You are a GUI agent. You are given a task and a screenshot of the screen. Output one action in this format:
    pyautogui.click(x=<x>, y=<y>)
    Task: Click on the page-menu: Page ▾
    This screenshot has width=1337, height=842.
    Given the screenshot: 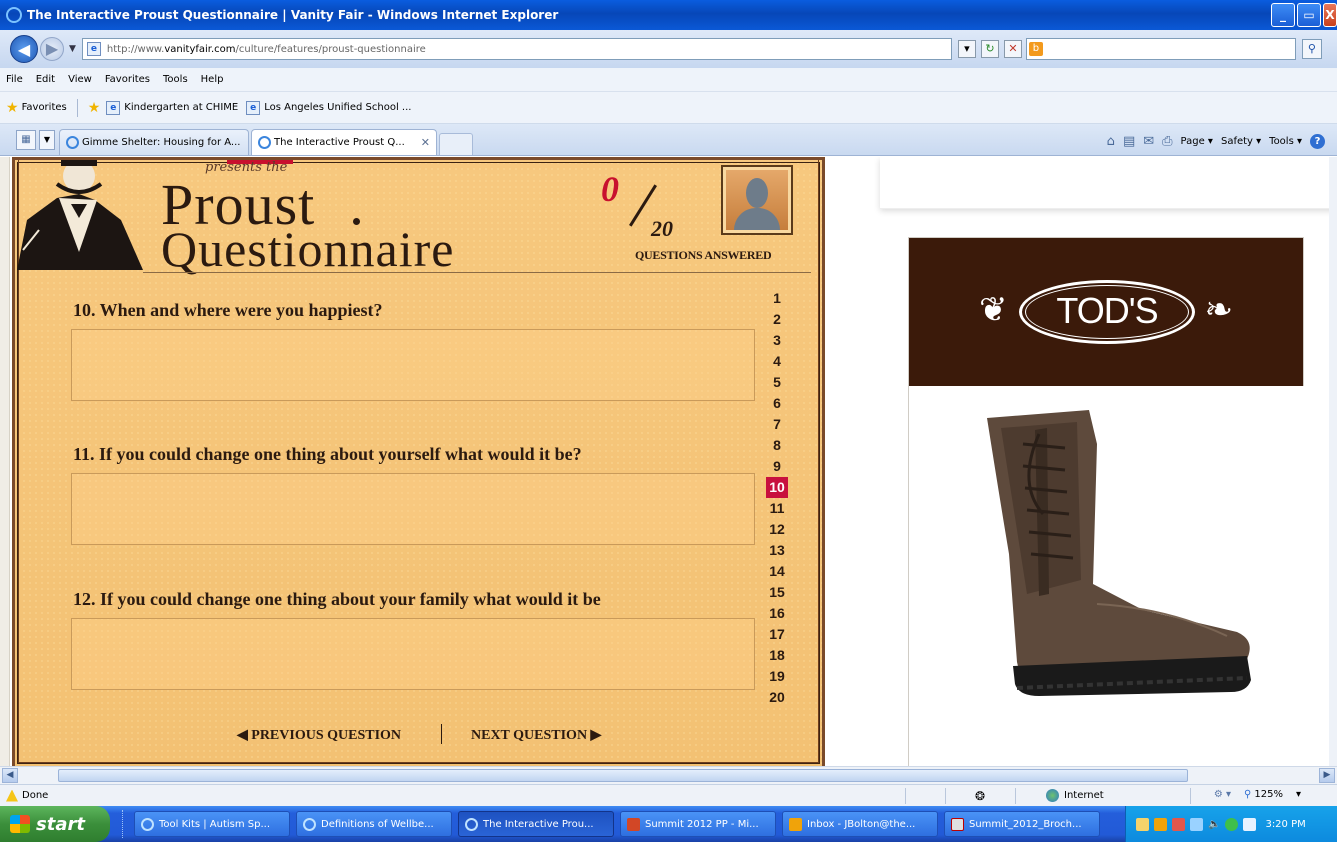 What is the action you would take?
    pyautogui.click(x=1197, y=141)
    